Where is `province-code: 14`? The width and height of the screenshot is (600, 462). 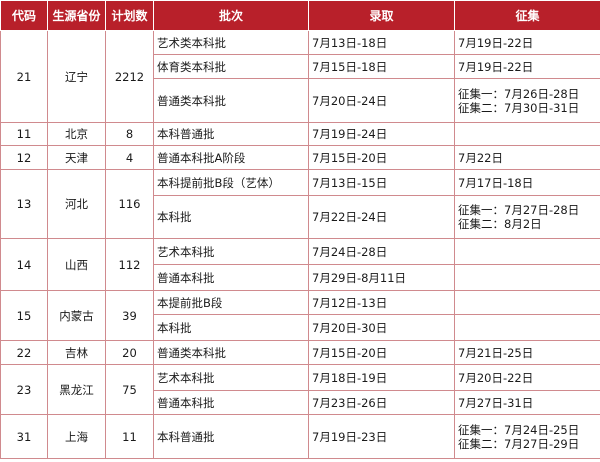
province-code: 14 is located at coordinates (24, 264).